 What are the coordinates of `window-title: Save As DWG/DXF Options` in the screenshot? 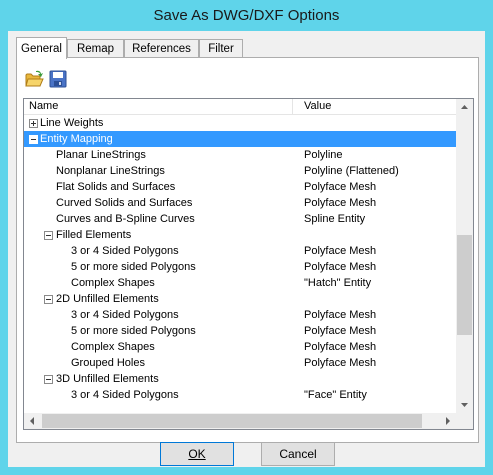 It's located at (246, 15).